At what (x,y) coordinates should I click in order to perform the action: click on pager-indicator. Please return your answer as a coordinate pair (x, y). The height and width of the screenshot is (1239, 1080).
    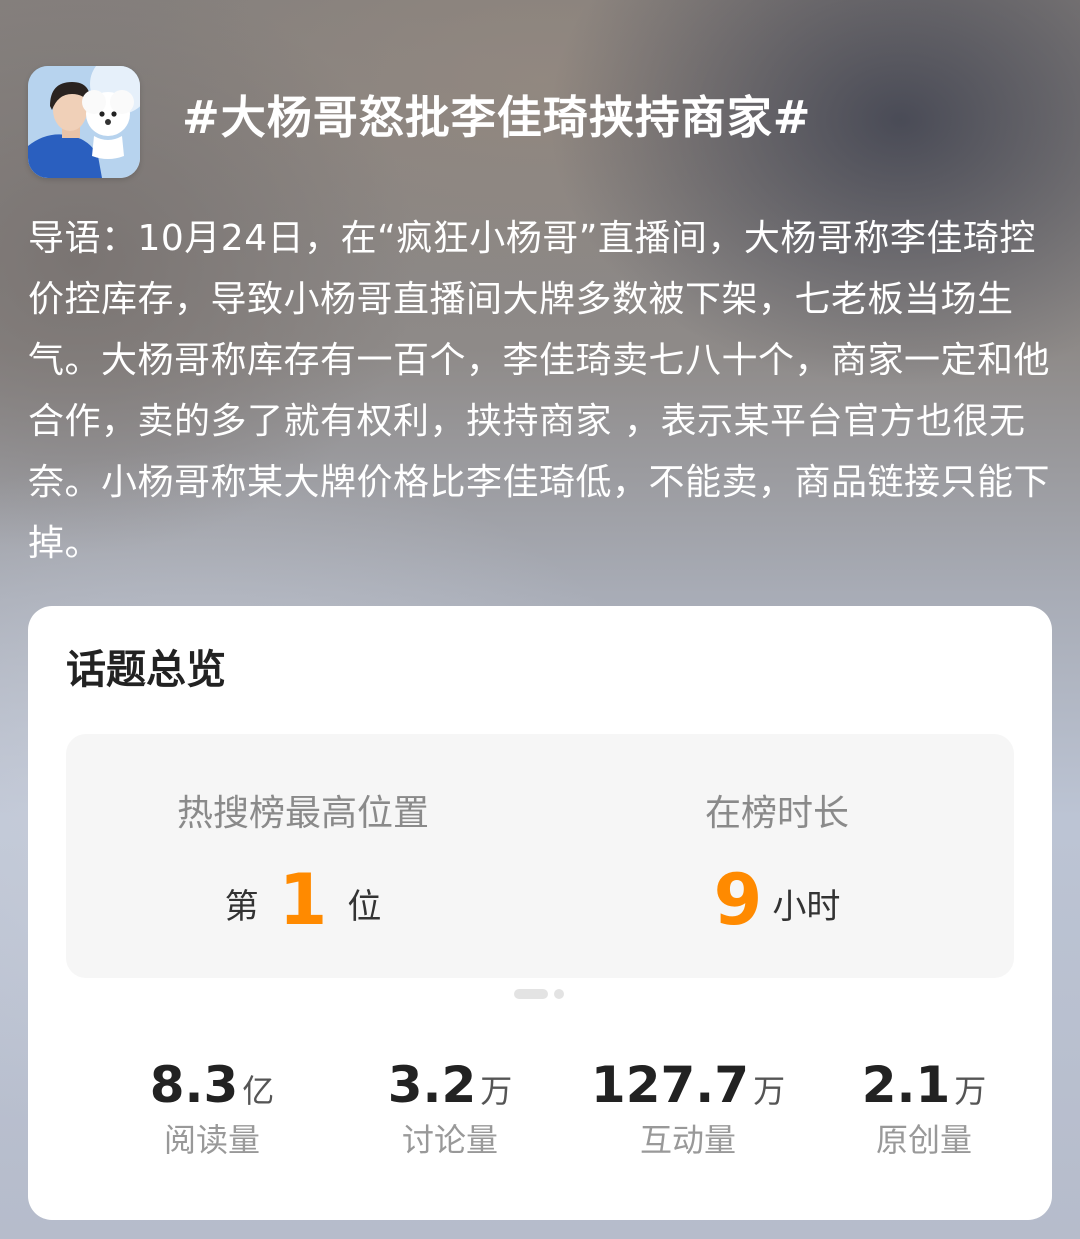
    Looking at the image, I should click on (539, 994).